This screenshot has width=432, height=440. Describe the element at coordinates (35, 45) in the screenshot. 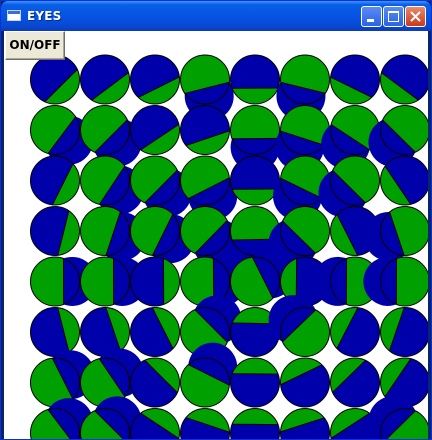

I see `on-off-button: ON/OFF` at that location.